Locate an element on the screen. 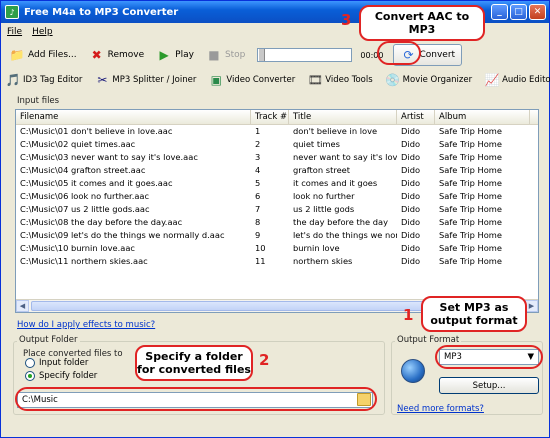 This screenshot has height=438, width=550. stop-button: ■ Stop is located at coordinates (225, 55).